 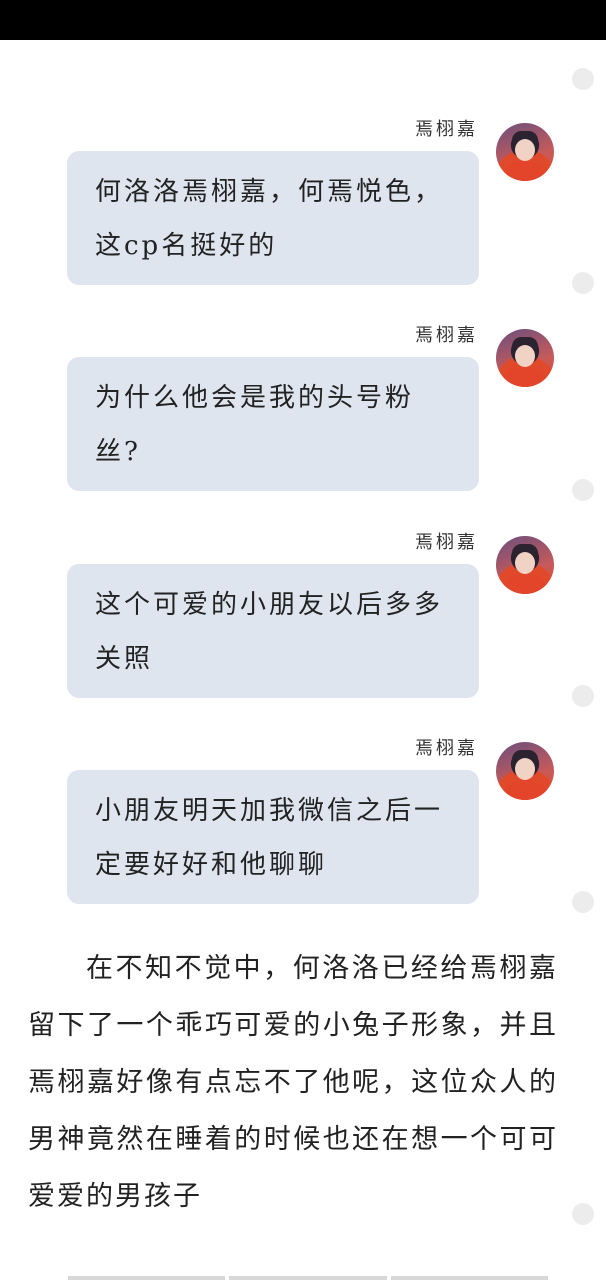 What do you see at coordinates (273, 424) in the screenshot?
I see `message-bubble: 为什么他会是我的头号粉丝?` at bounding box center [273, 424].